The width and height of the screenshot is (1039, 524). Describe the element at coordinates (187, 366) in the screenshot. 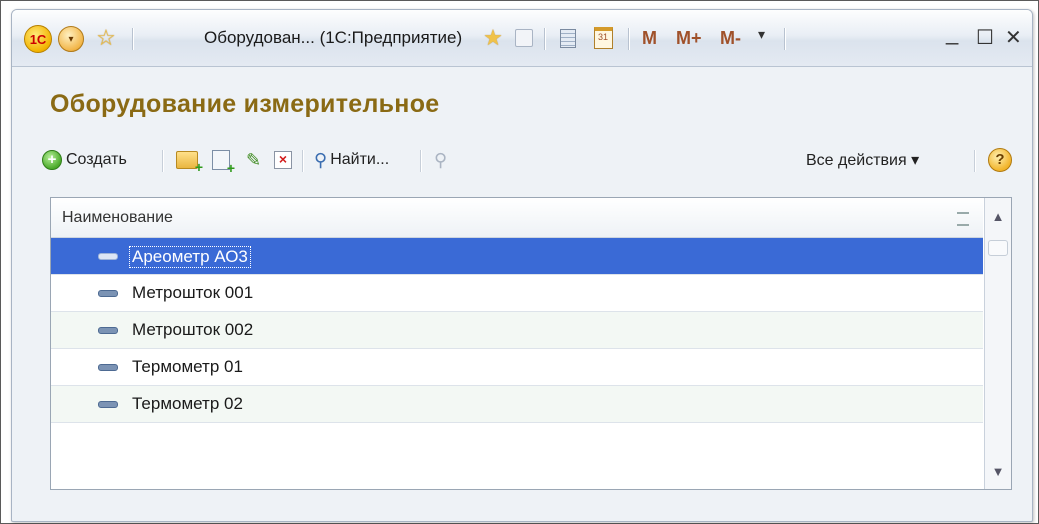

I see `row-name: Термометр 01` at that location.